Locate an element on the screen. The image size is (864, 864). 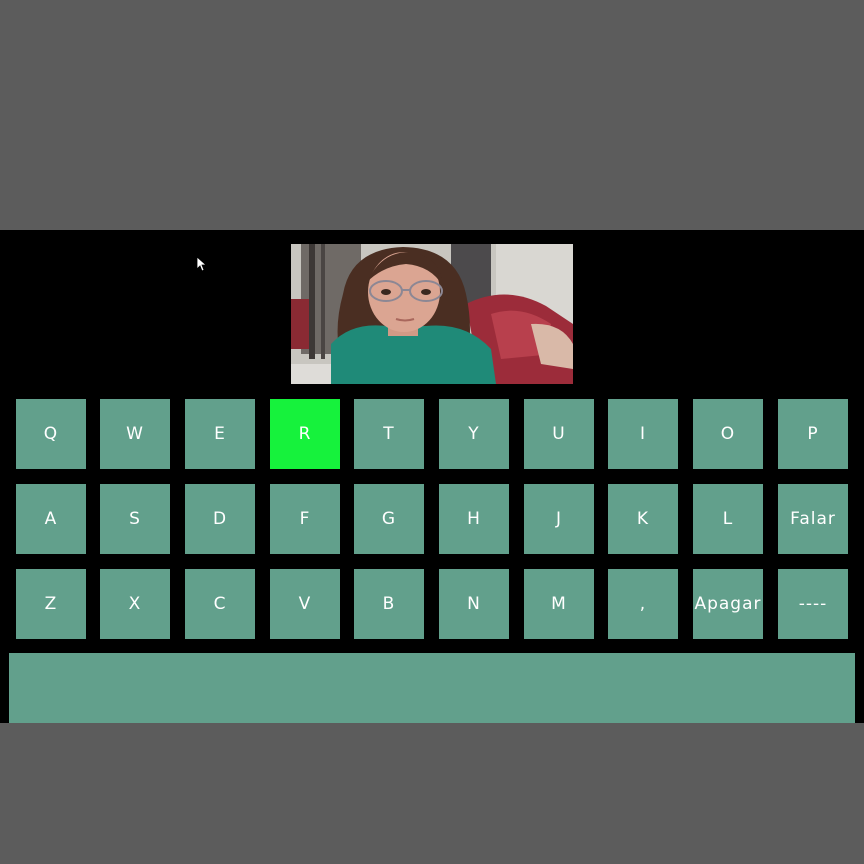
key-c-label: C is located at coordinates (220, 604).